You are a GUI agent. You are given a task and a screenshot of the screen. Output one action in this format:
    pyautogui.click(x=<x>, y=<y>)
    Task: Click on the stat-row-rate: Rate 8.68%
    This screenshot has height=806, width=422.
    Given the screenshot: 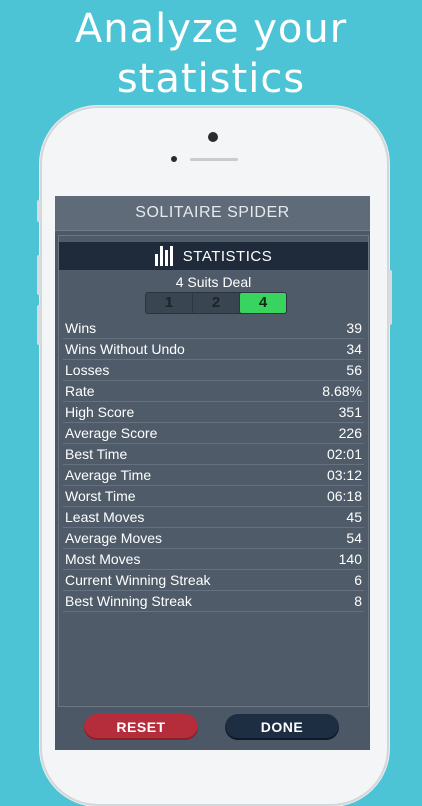 What is the action you would take?
    pyautogui.click(x=213, y=391)
    